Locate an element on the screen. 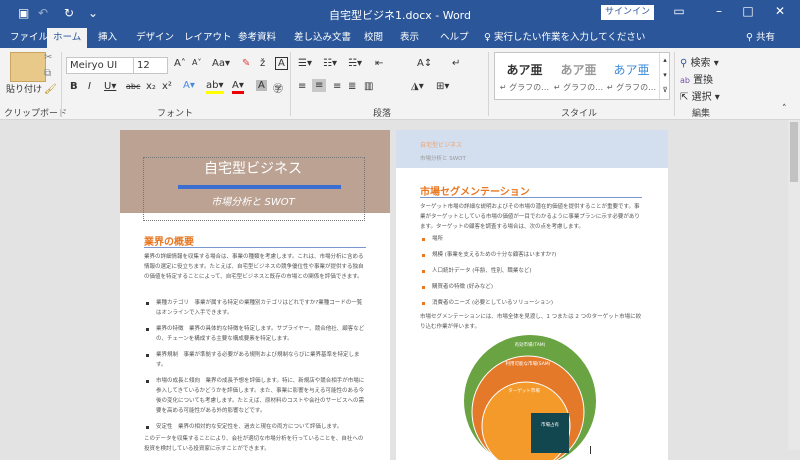 The width and height of the screenshot is (800, 460). minimize-icon: – is located at coordinates (719, 11).